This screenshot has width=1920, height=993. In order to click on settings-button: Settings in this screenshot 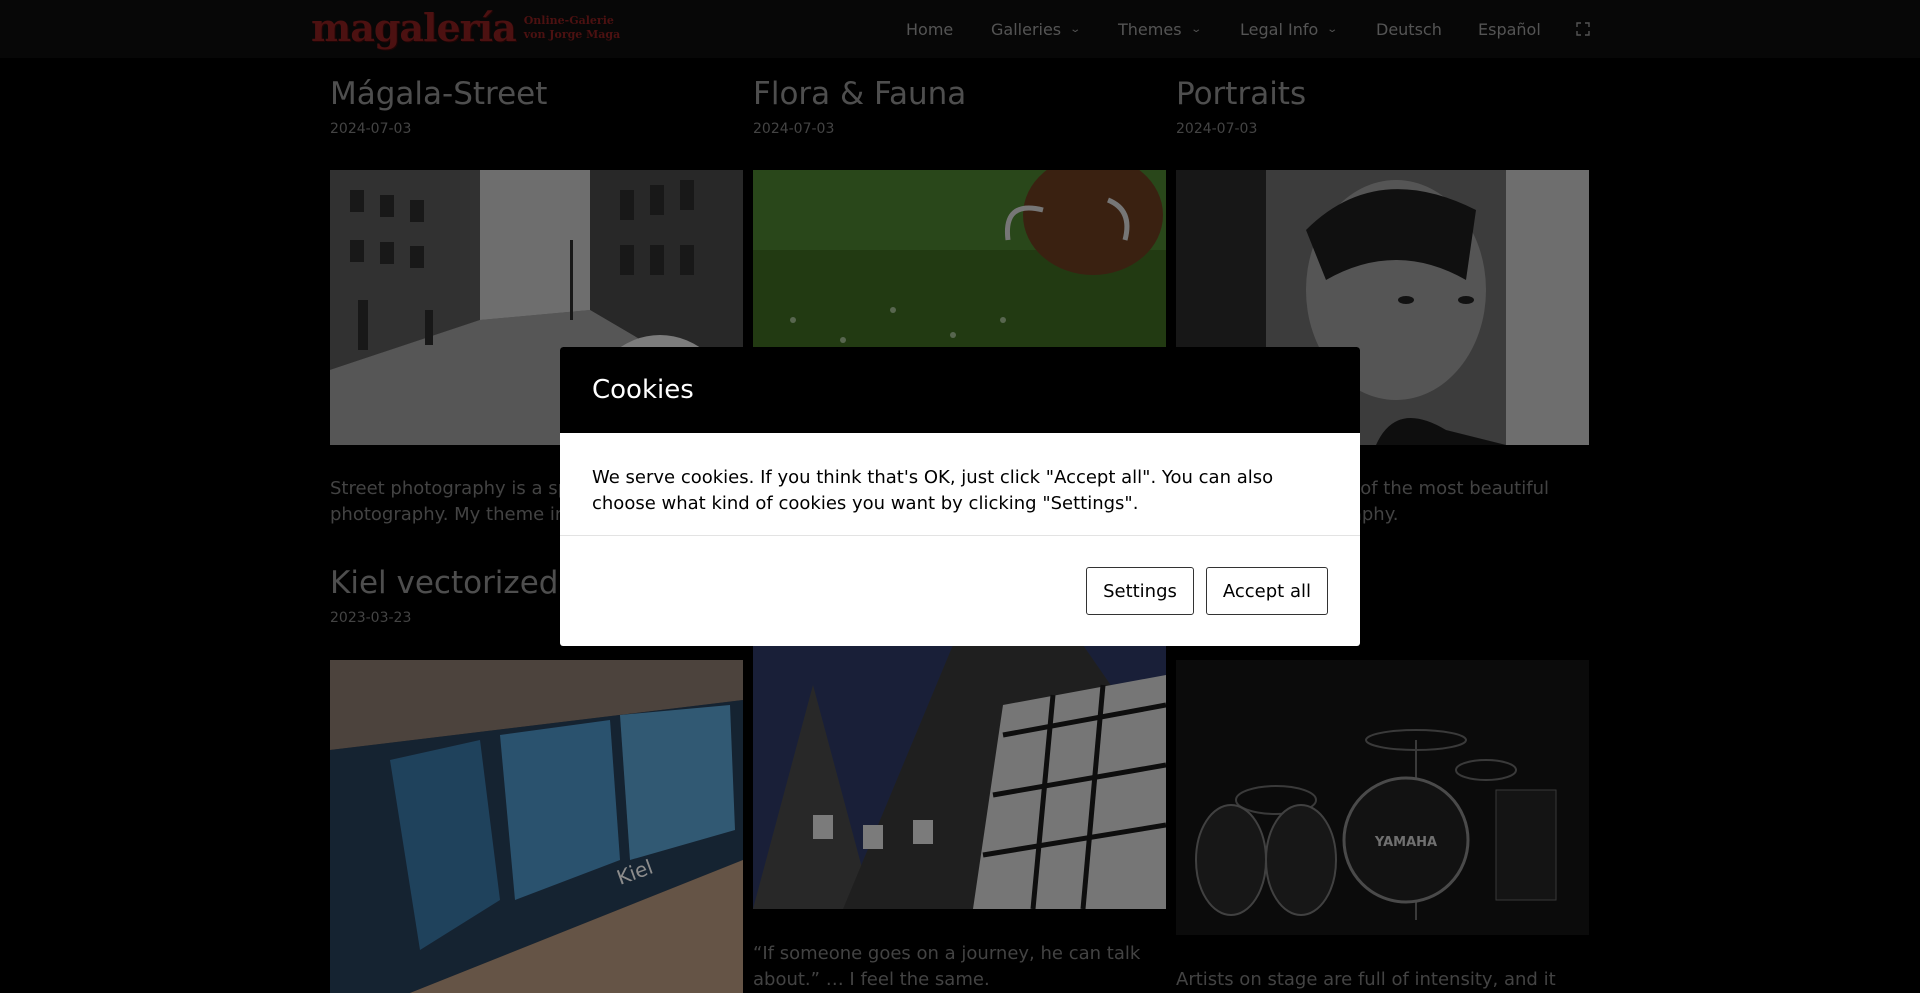, I will do `click(1140, 591)`.